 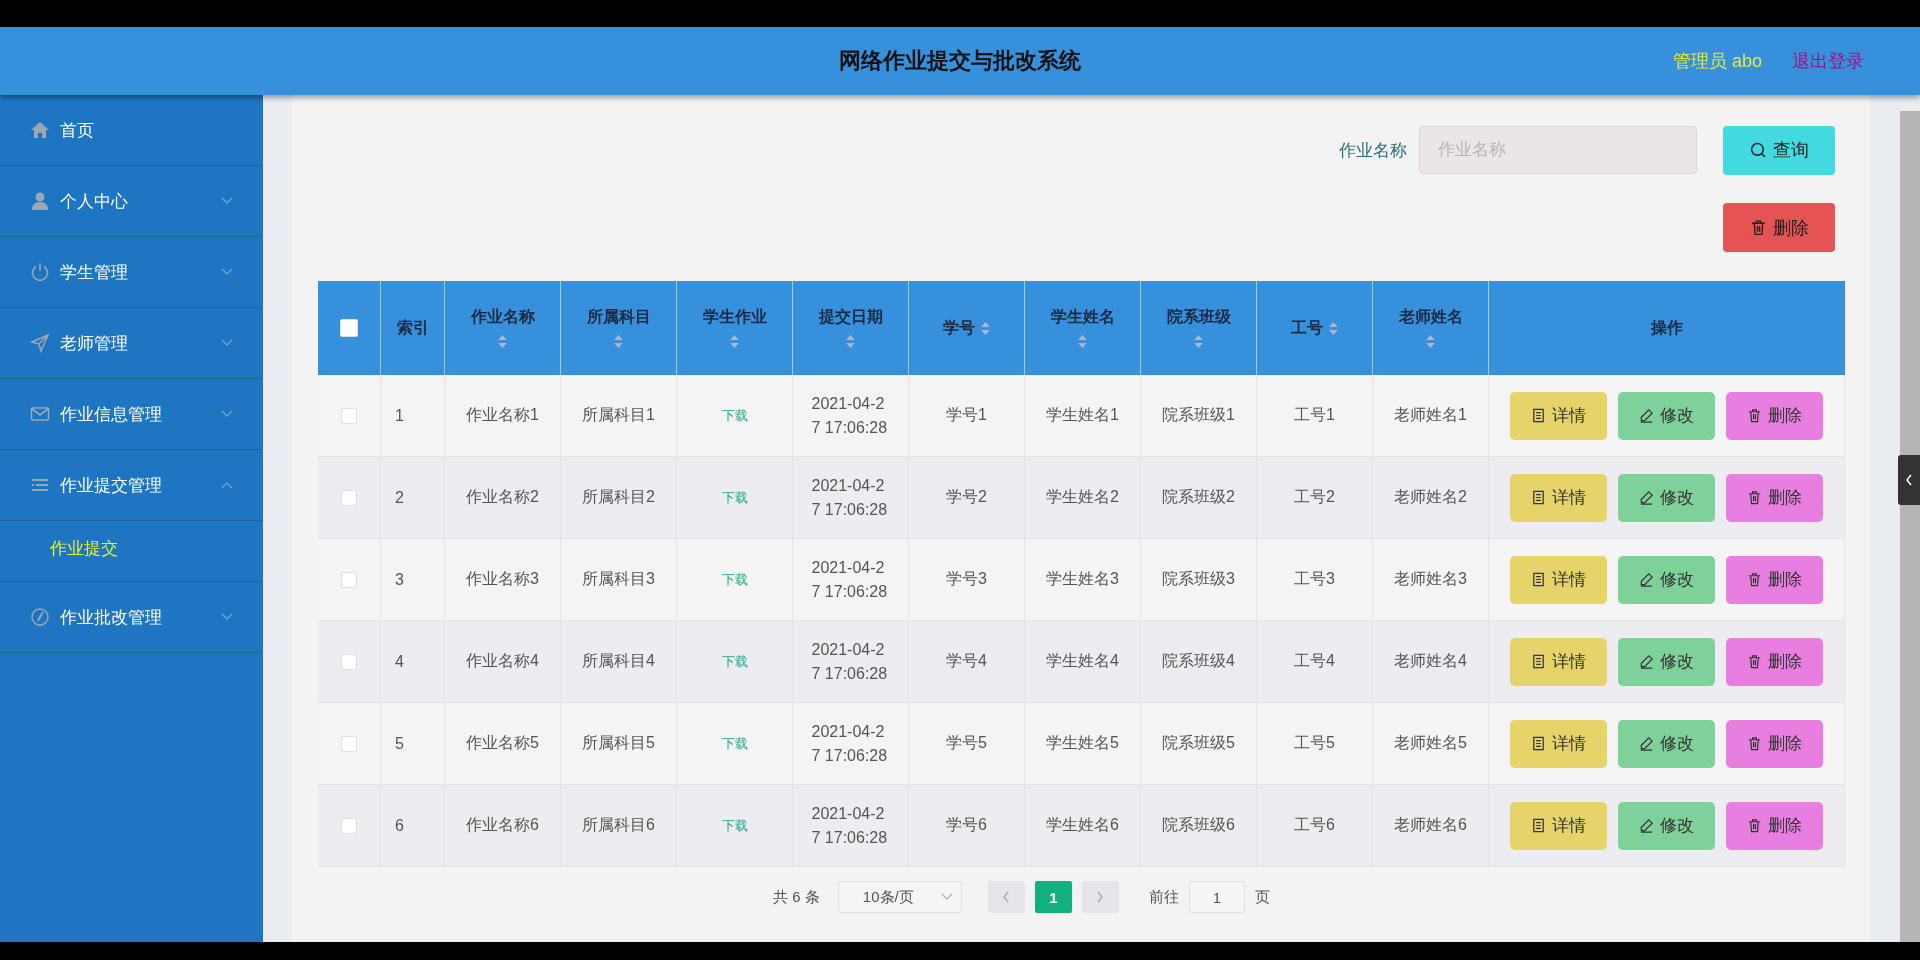 I want to click on table-cell-text: 院系班级3, so click(x=1198, y=579).